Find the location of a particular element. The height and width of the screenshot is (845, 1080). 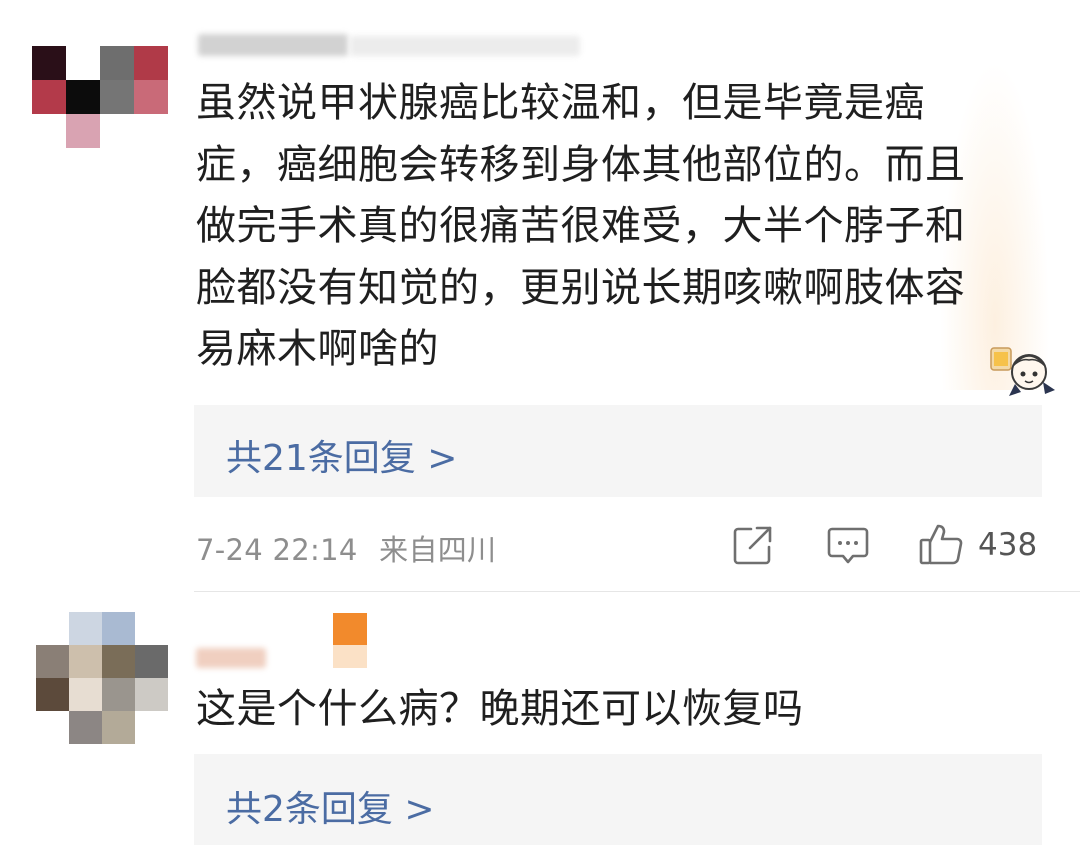

comment-line: 这是个什么病？晚期还可以恢复吗 is located at coordinates (500, 709).